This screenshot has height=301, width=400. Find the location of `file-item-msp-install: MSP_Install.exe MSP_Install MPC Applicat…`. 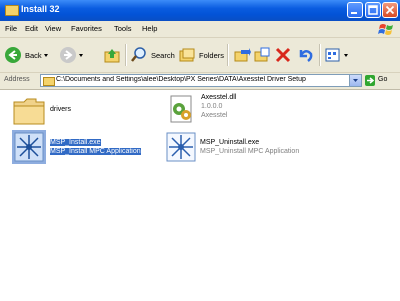

file-item-msp-install: MSP_Install.exe MSP_Install MPC Applicat… is located at coordinates (82, 148).